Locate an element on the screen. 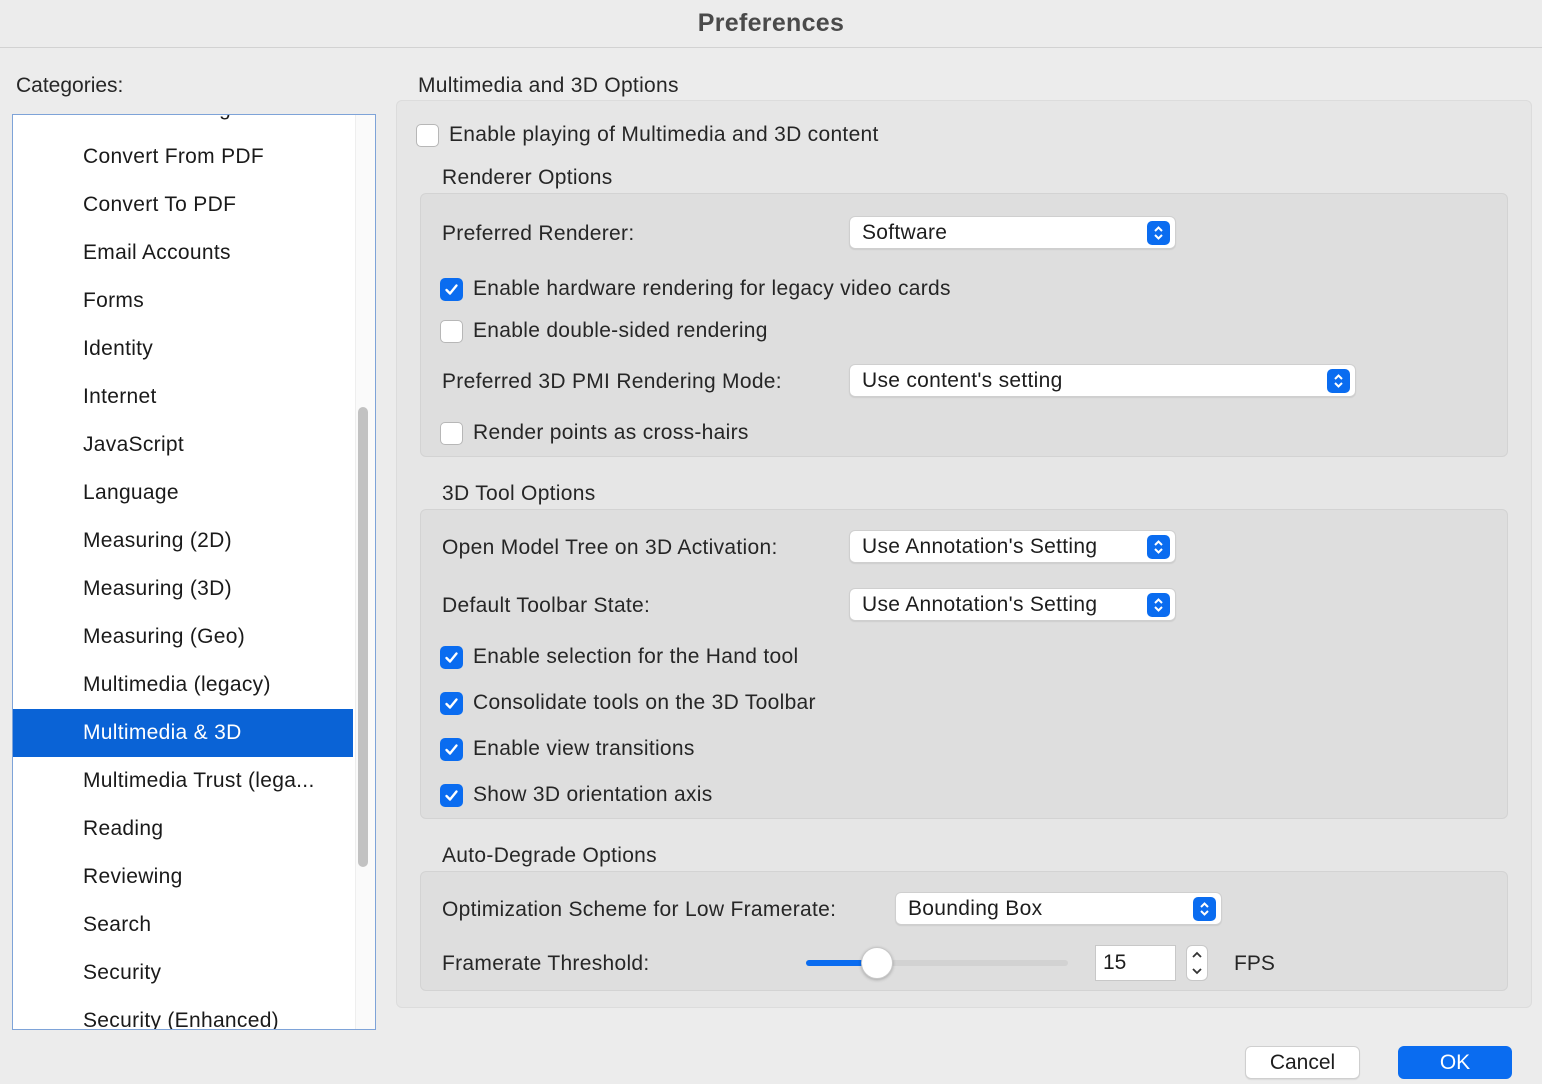 This screenshot has width=1542, height=1084. pmi-mode-label: Preferred 3D PMI Rendering Mode: is located at coordinates (612, 381).